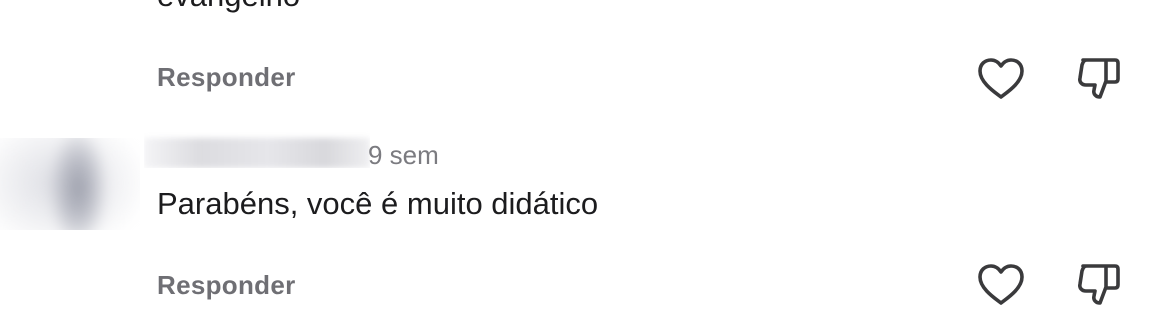 This screenshot has height=315, width=1170. I want to click on avatar, so click(70, 184).